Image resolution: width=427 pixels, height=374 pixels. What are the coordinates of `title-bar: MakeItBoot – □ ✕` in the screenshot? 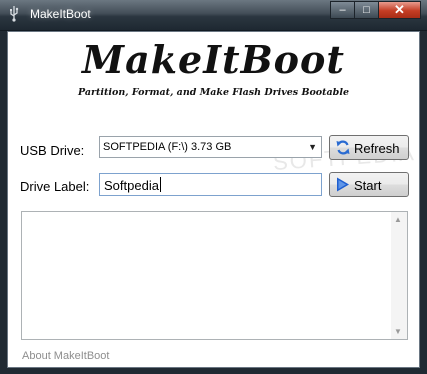 It's located at (213, 15).